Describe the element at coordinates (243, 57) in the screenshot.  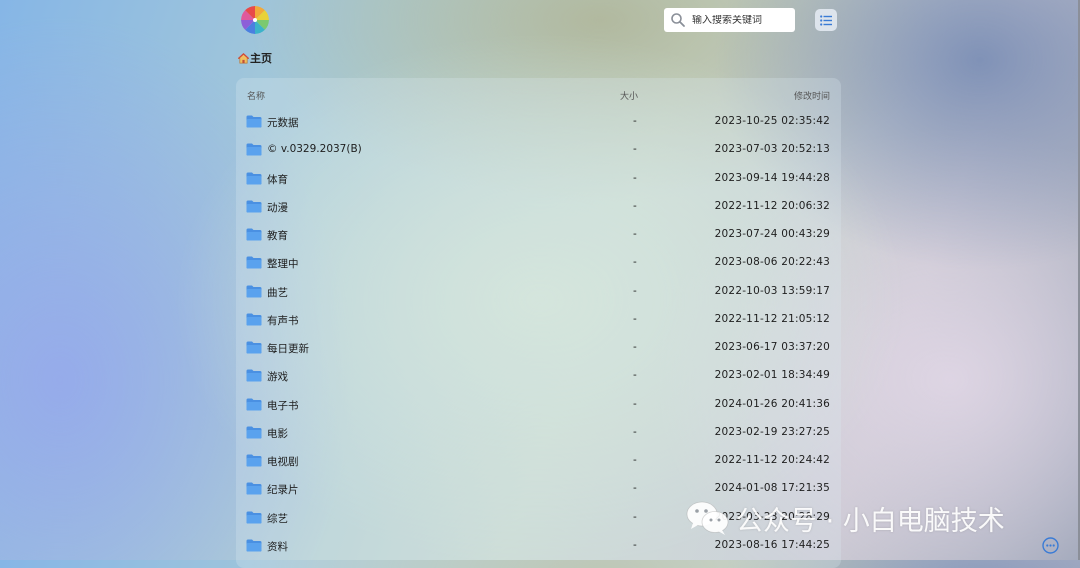
I see `home-icon` at that location.